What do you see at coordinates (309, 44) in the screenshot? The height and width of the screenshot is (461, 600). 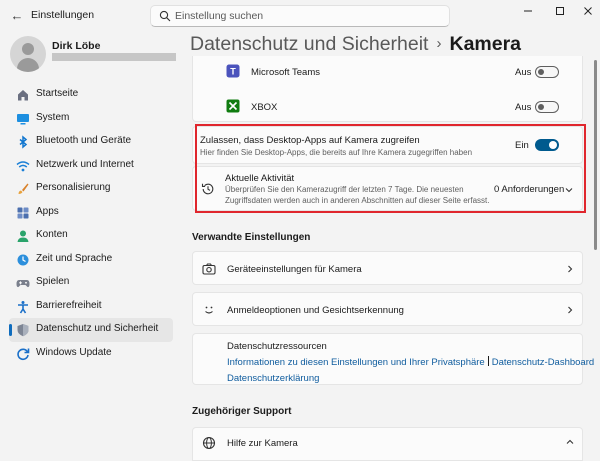 I see `breadcrumb-parent: Datenschutz und Sicherheit` at bounding box center [309, 44].